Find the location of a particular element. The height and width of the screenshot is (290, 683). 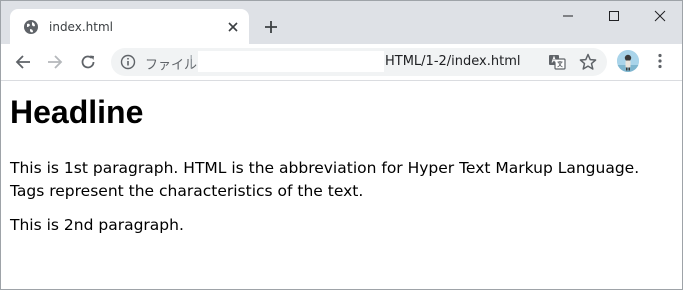

address-bar: ファイル | HTML/1-2/index.html is located at coordinates (359, 62).